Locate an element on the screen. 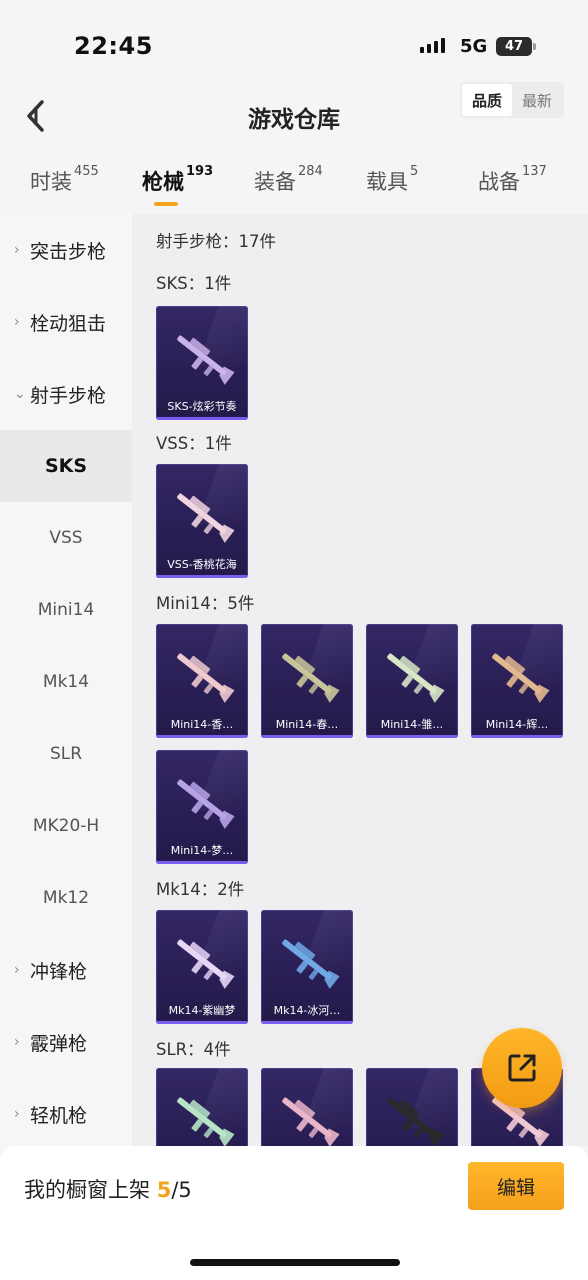 The height and width of the screenshot is (1280, 588). status-time: 22:45 is located at coordinates (113, 46).